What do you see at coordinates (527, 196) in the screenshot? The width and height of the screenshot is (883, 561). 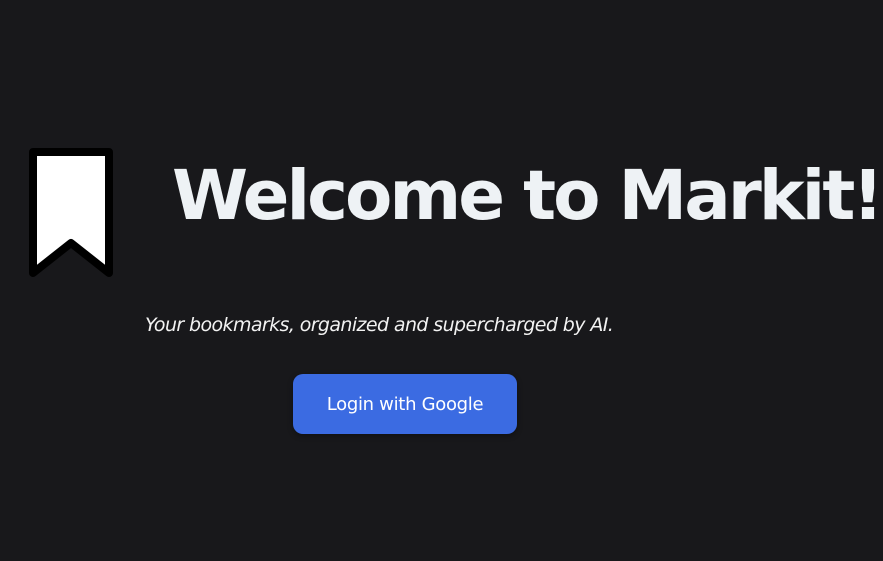 I see `page-title: Welcome to Markit!` at bounding box center [527, 196].